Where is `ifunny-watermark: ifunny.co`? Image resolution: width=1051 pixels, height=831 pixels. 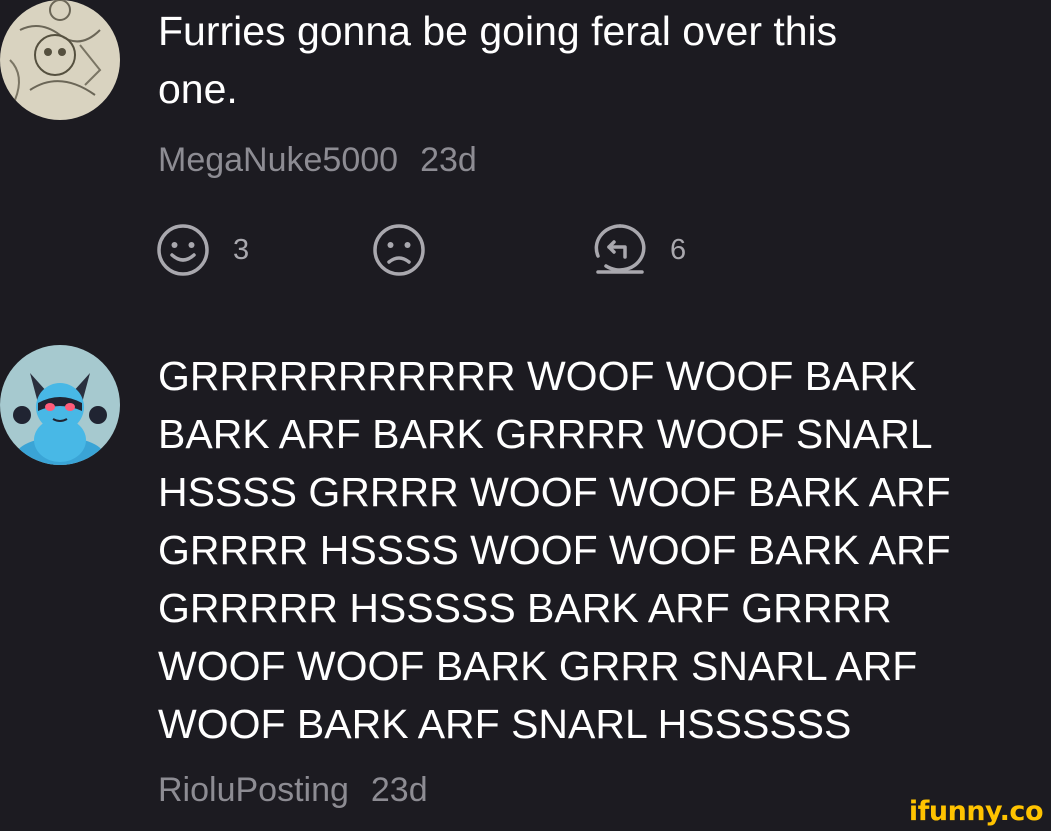 ifunny-watermark: ifunny.co is located at coordinates (976, 811).